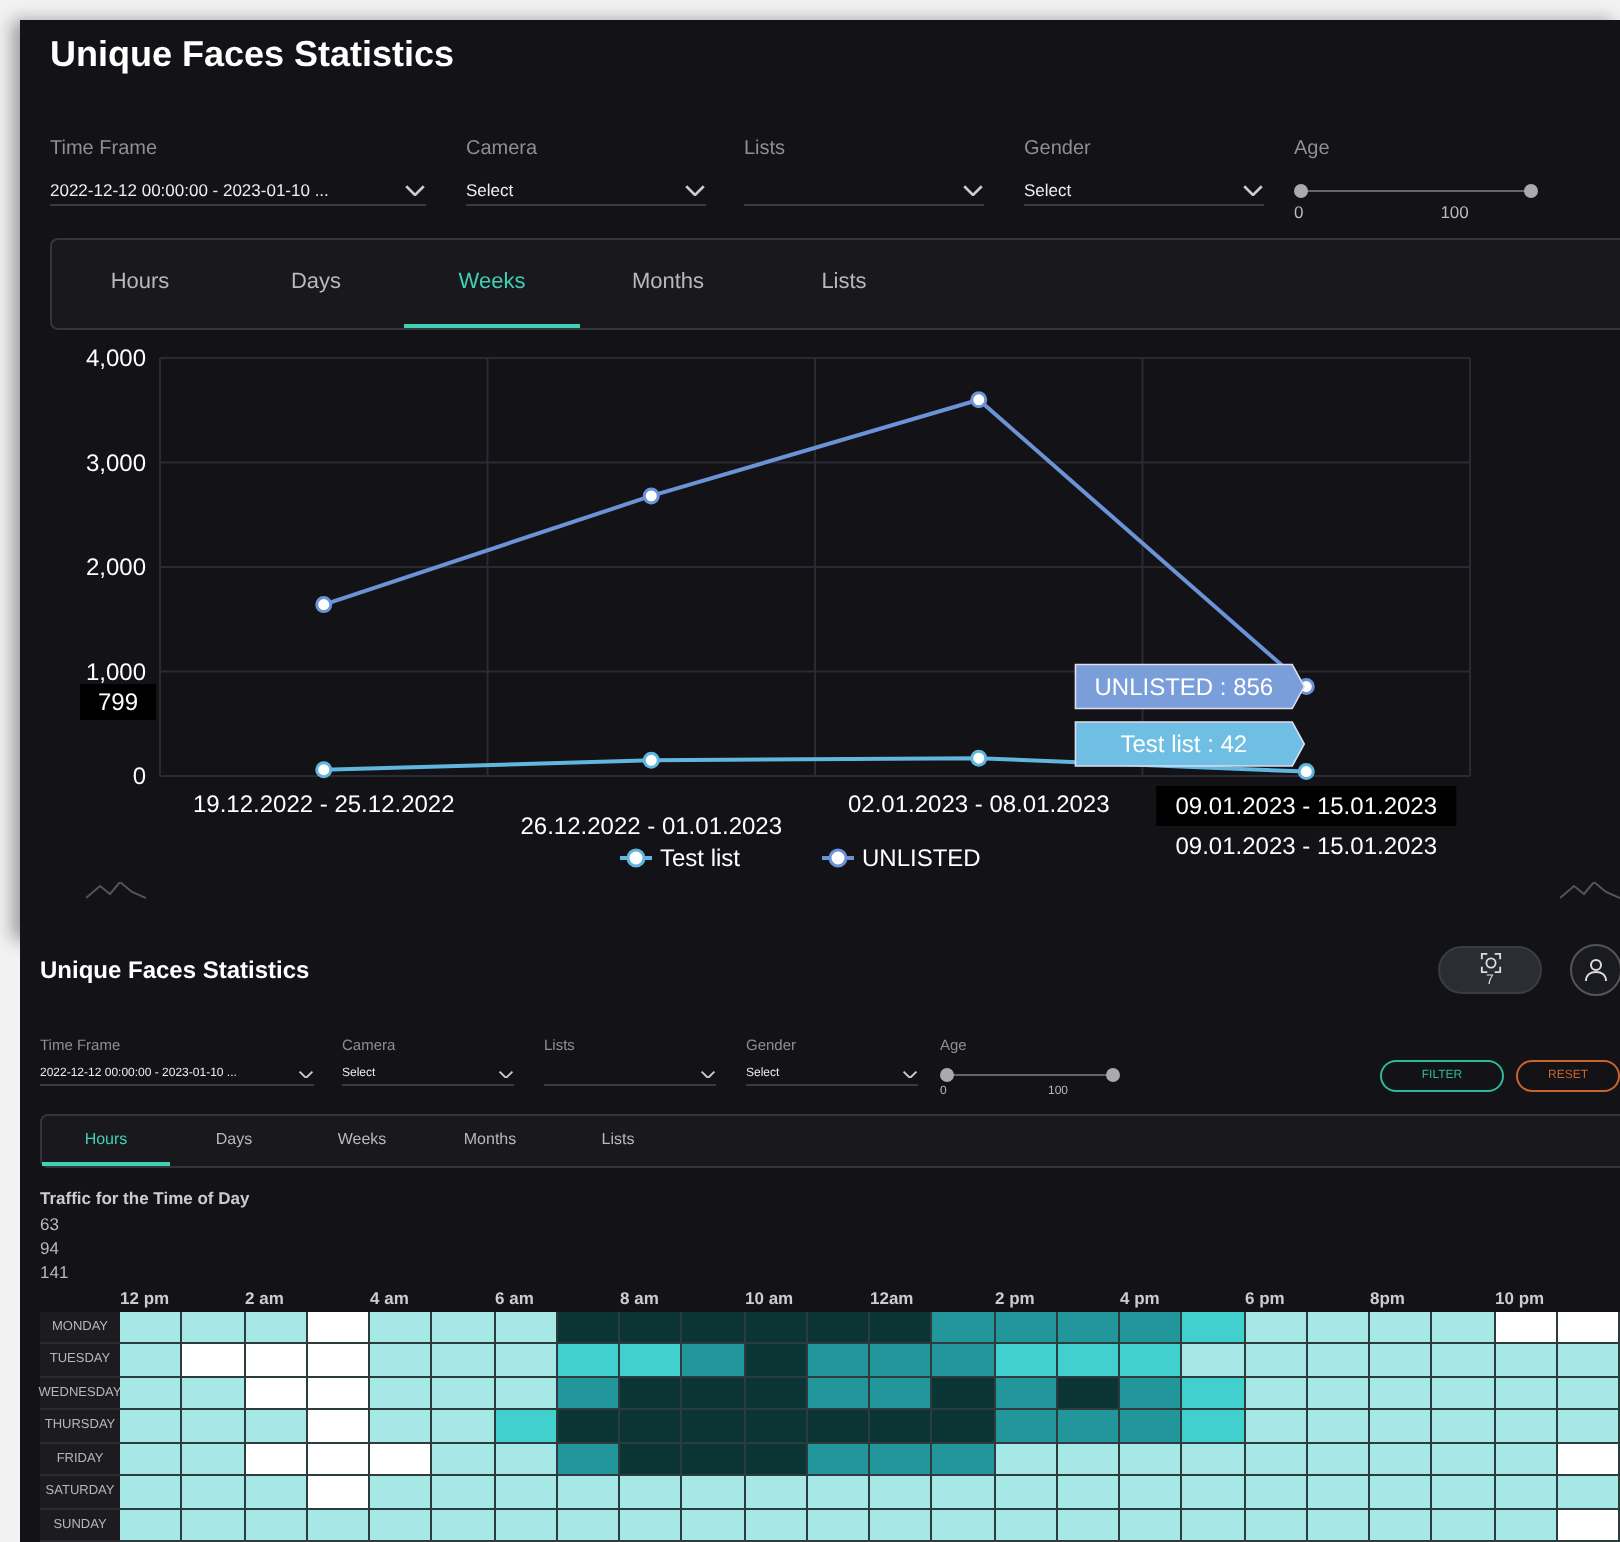 This screenshot has width=1620, height=1542. What do you see at coordinates (115, 358) in the screenshot?
I see `y-axis-label: 4,000` at bounding box center [115, 358].